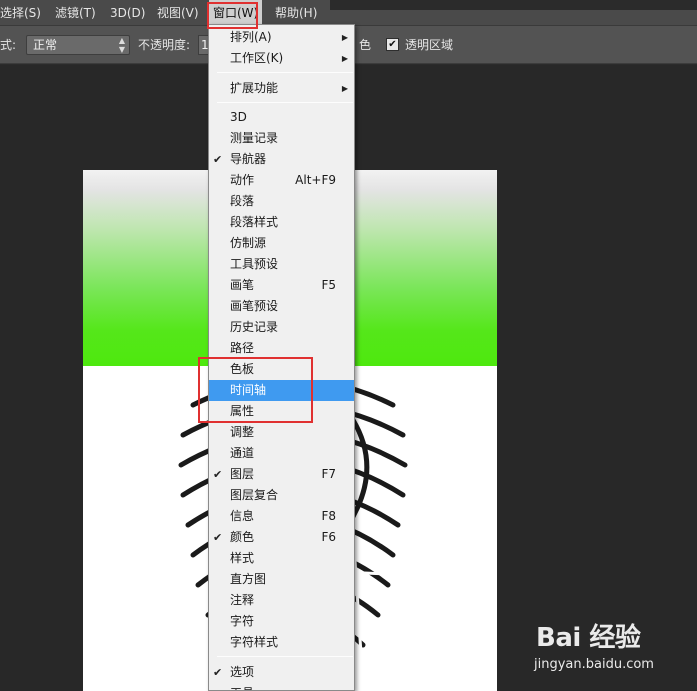  What do you see at coordinates (281, 180) in the screenshot?
I see `menu-item-actions: 动作 Alt+F9` at bounding box center [281, 180].